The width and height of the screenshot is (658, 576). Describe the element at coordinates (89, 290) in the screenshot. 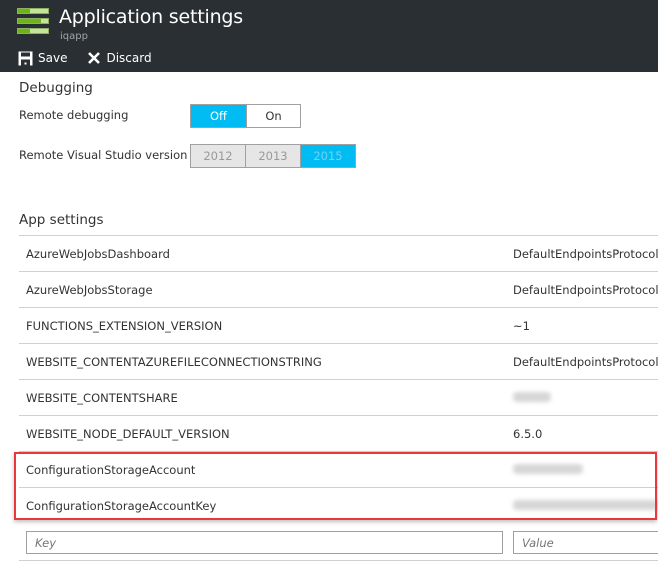

I see `setting-key: AzureWebJobsStorage` at that location.